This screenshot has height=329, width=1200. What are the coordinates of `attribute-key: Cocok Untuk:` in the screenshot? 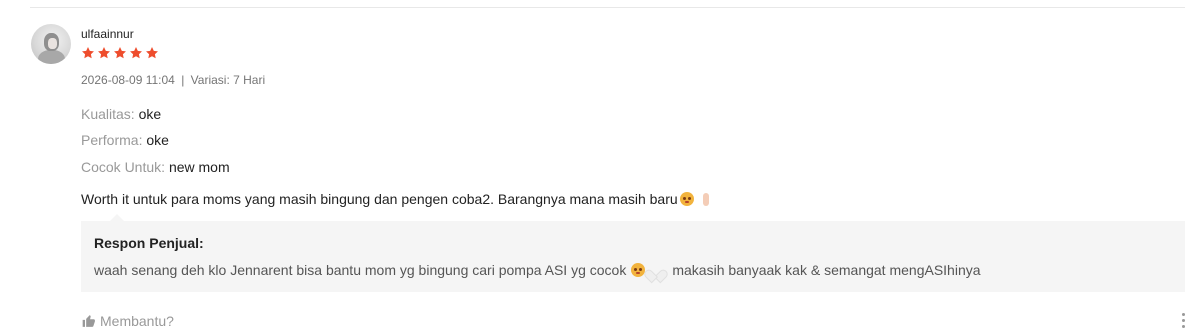 It's located at (123, 167).